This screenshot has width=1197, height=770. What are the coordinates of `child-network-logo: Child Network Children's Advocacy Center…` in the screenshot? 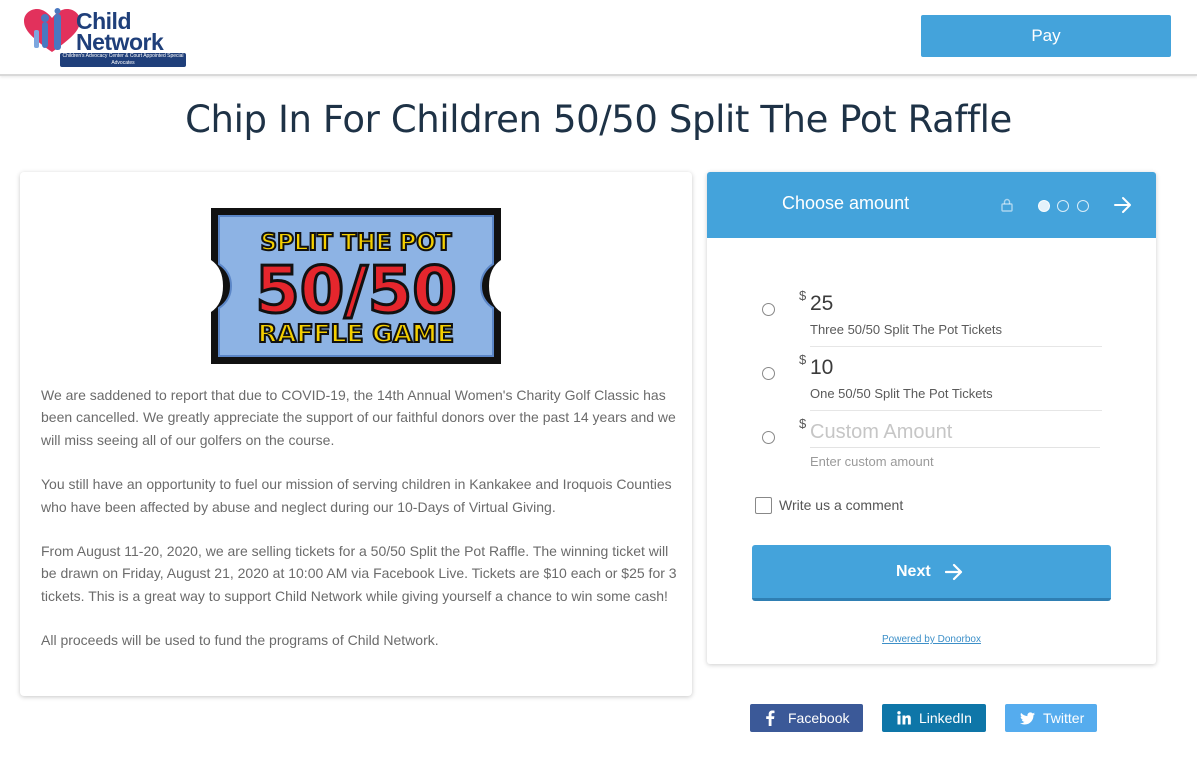 It's located at (104, 37).